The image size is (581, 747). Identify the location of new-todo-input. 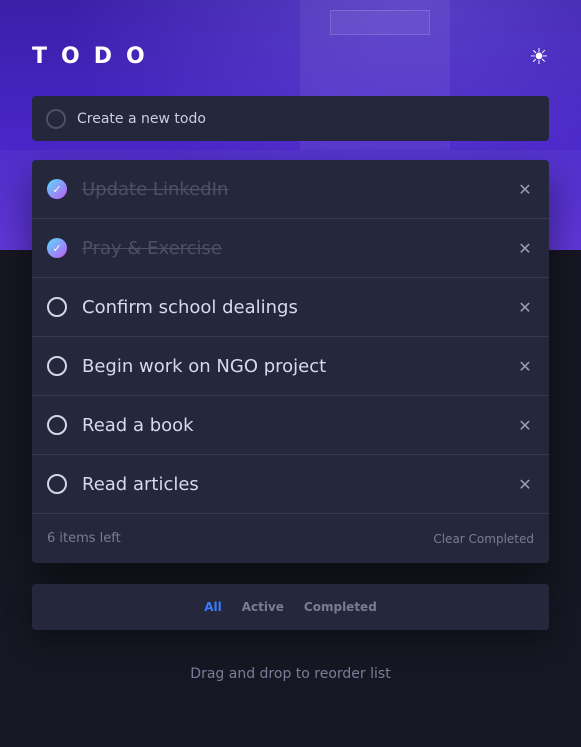
(313, 118).